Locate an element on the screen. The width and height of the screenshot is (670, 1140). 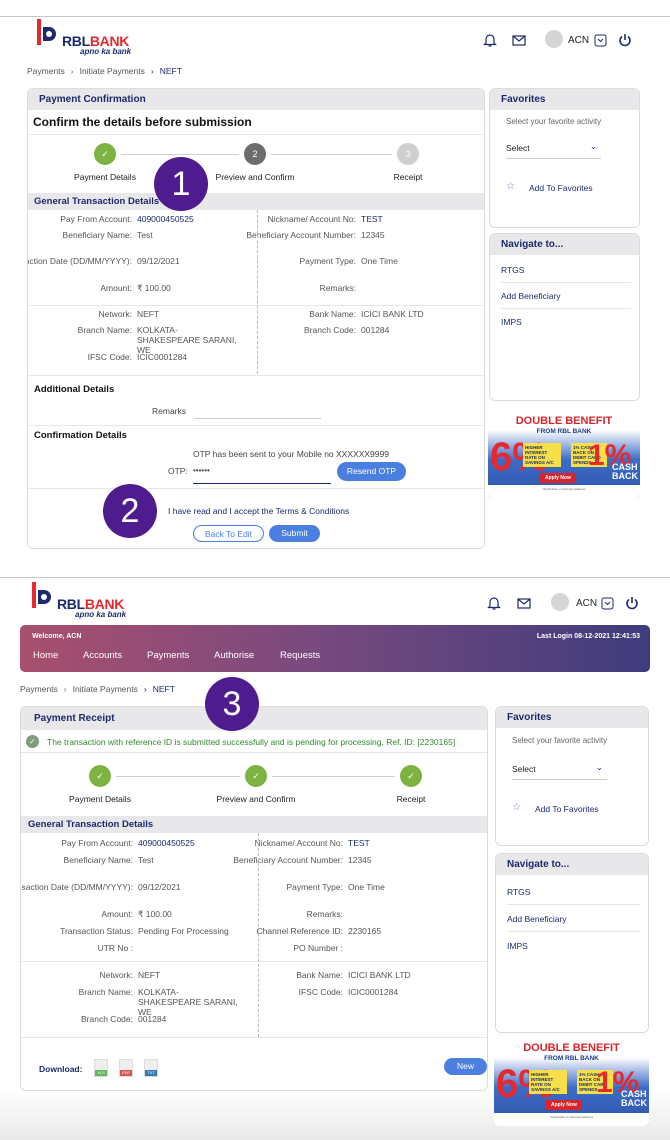
right-value: TEST is located at coordinates (372, 219).